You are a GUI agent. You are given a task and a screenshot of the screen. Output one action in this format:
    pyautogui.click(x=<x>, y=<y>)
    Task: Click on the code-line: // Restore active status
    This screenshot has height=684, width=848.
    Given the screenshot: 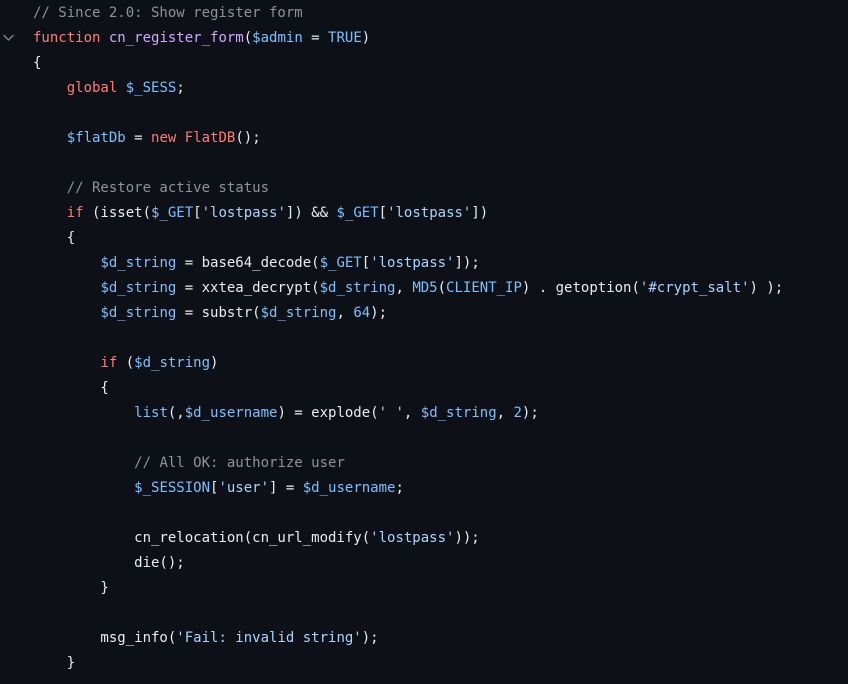 What is the action you would take?
    pyautogui.click(x=424, y=188)
    